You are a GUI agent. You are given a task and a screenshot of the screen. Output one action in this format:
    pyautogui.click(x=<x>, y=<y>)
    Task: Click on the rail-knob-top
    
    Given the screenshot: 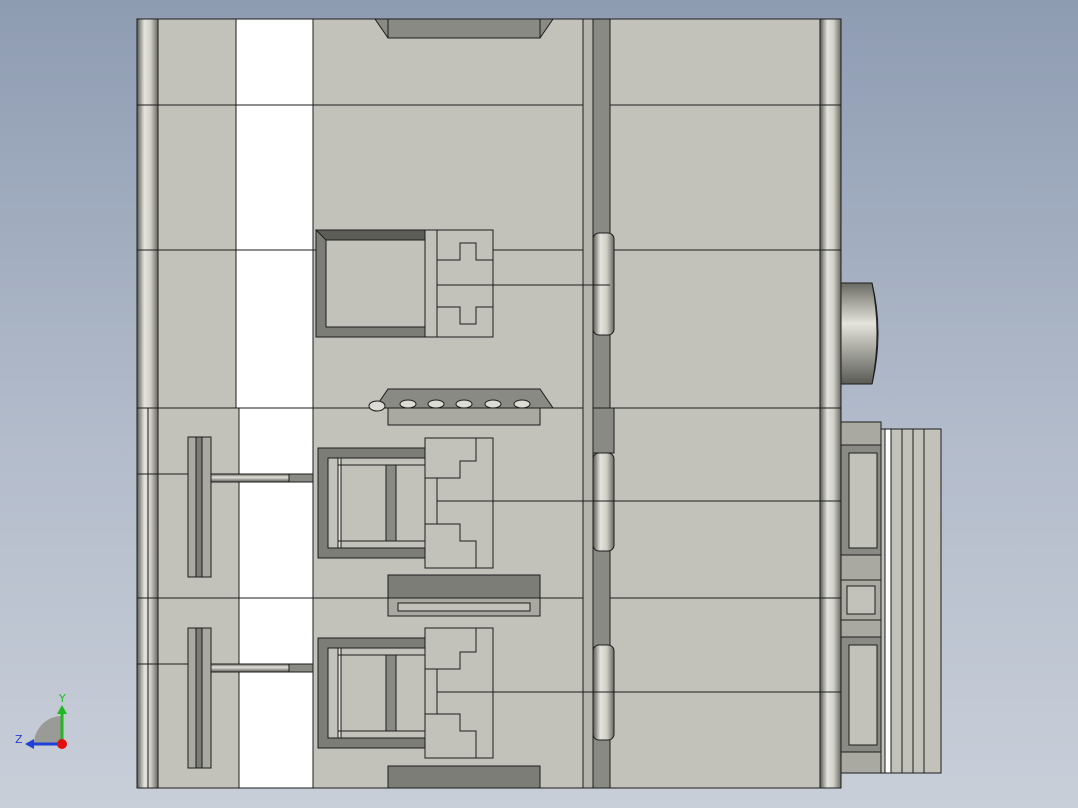 What is the action you would take?
    pyautogui.click(x=603, y=284)
    